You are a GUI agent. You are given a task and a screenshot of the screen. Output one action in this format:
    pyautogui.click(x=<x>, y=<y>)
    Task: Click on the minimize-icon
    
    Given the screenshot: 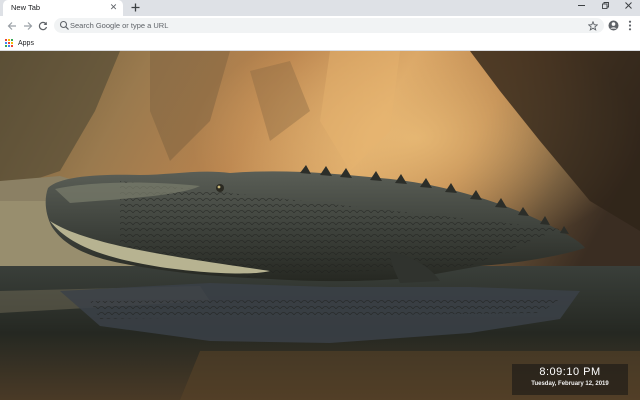 What is the action you would take?
    pyautogui.click(x=581, y=5)
    